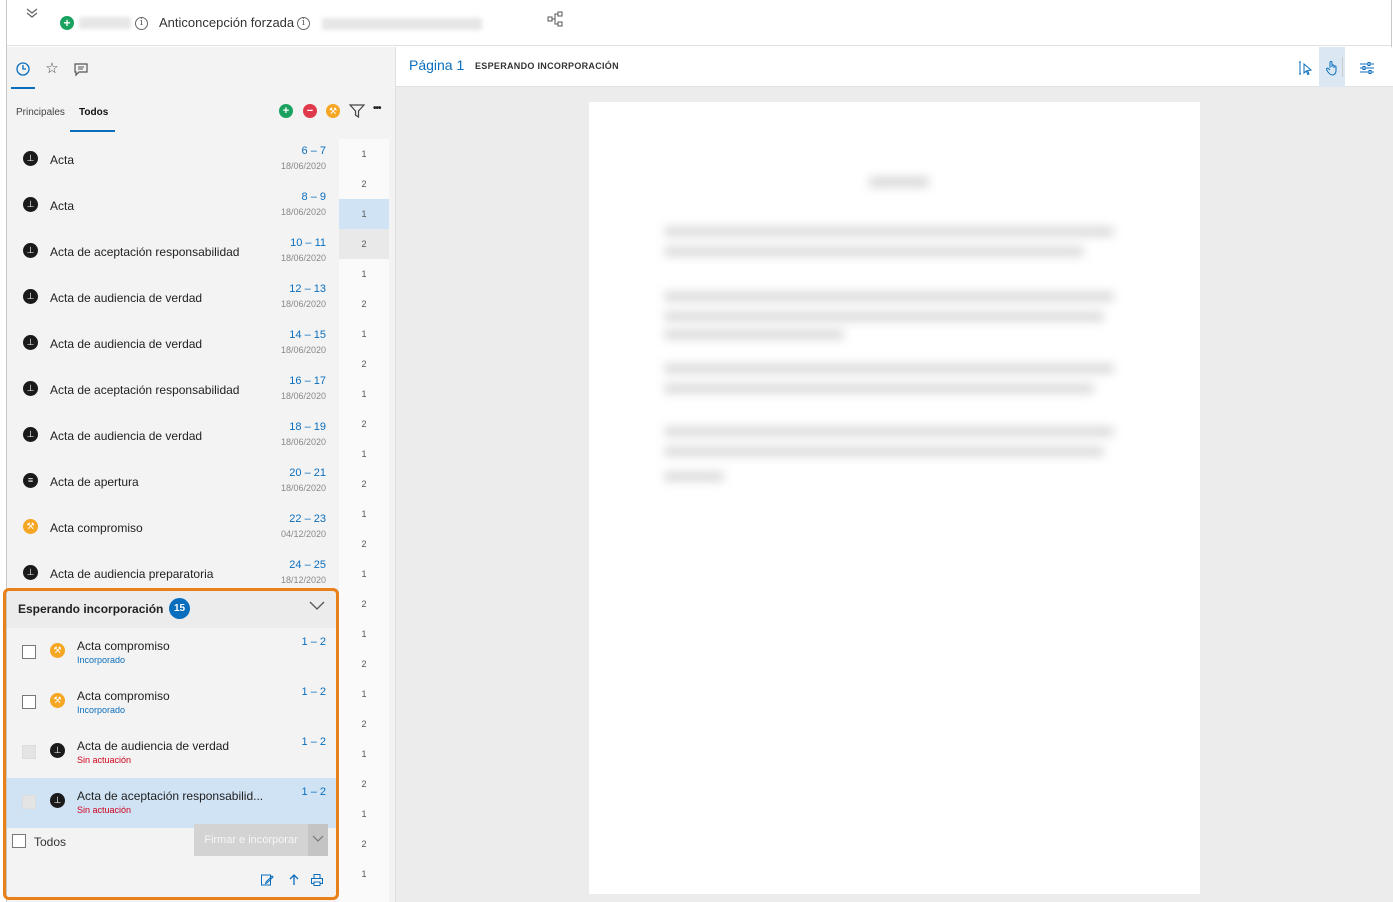 The height and width of the screenshot is (902, 1393). What do you see at coordinates (303, 580) in the screenshot?
I see `document-date: 18/12/2020` at bounding box center [303, 580].